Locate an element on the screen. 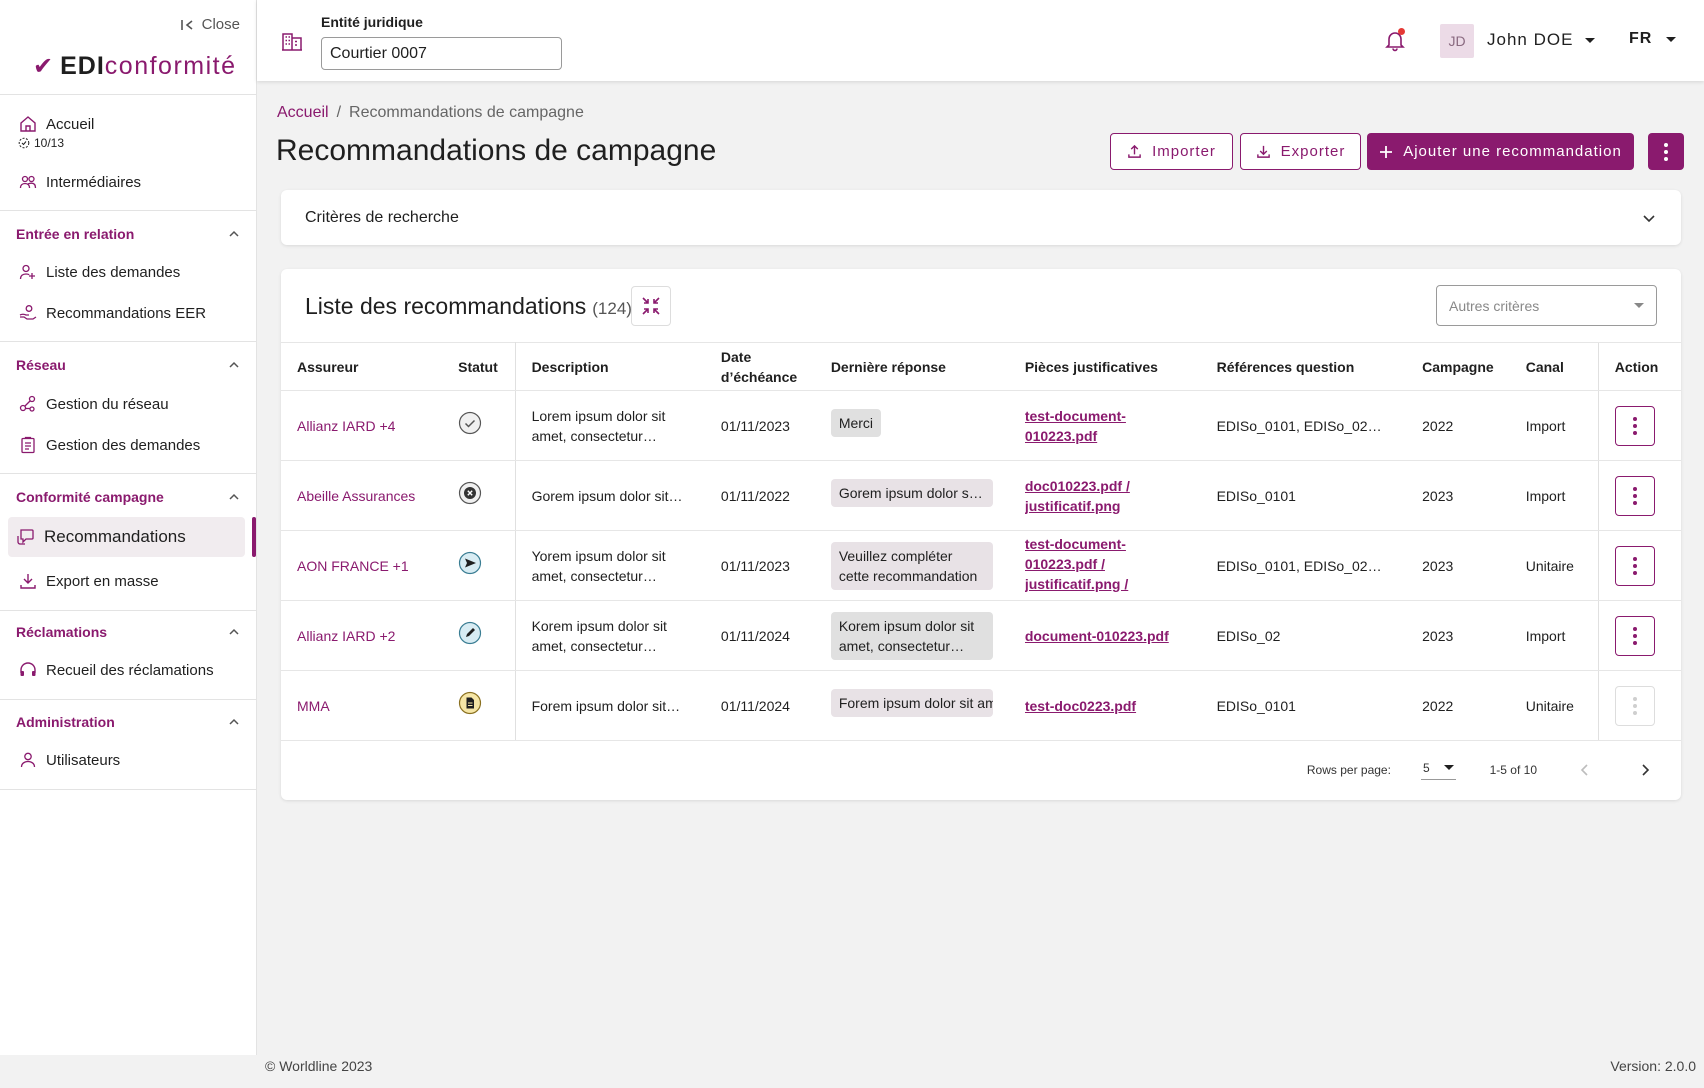  copyright: © Worldline 2023 is located at coordinates (319, 1066).